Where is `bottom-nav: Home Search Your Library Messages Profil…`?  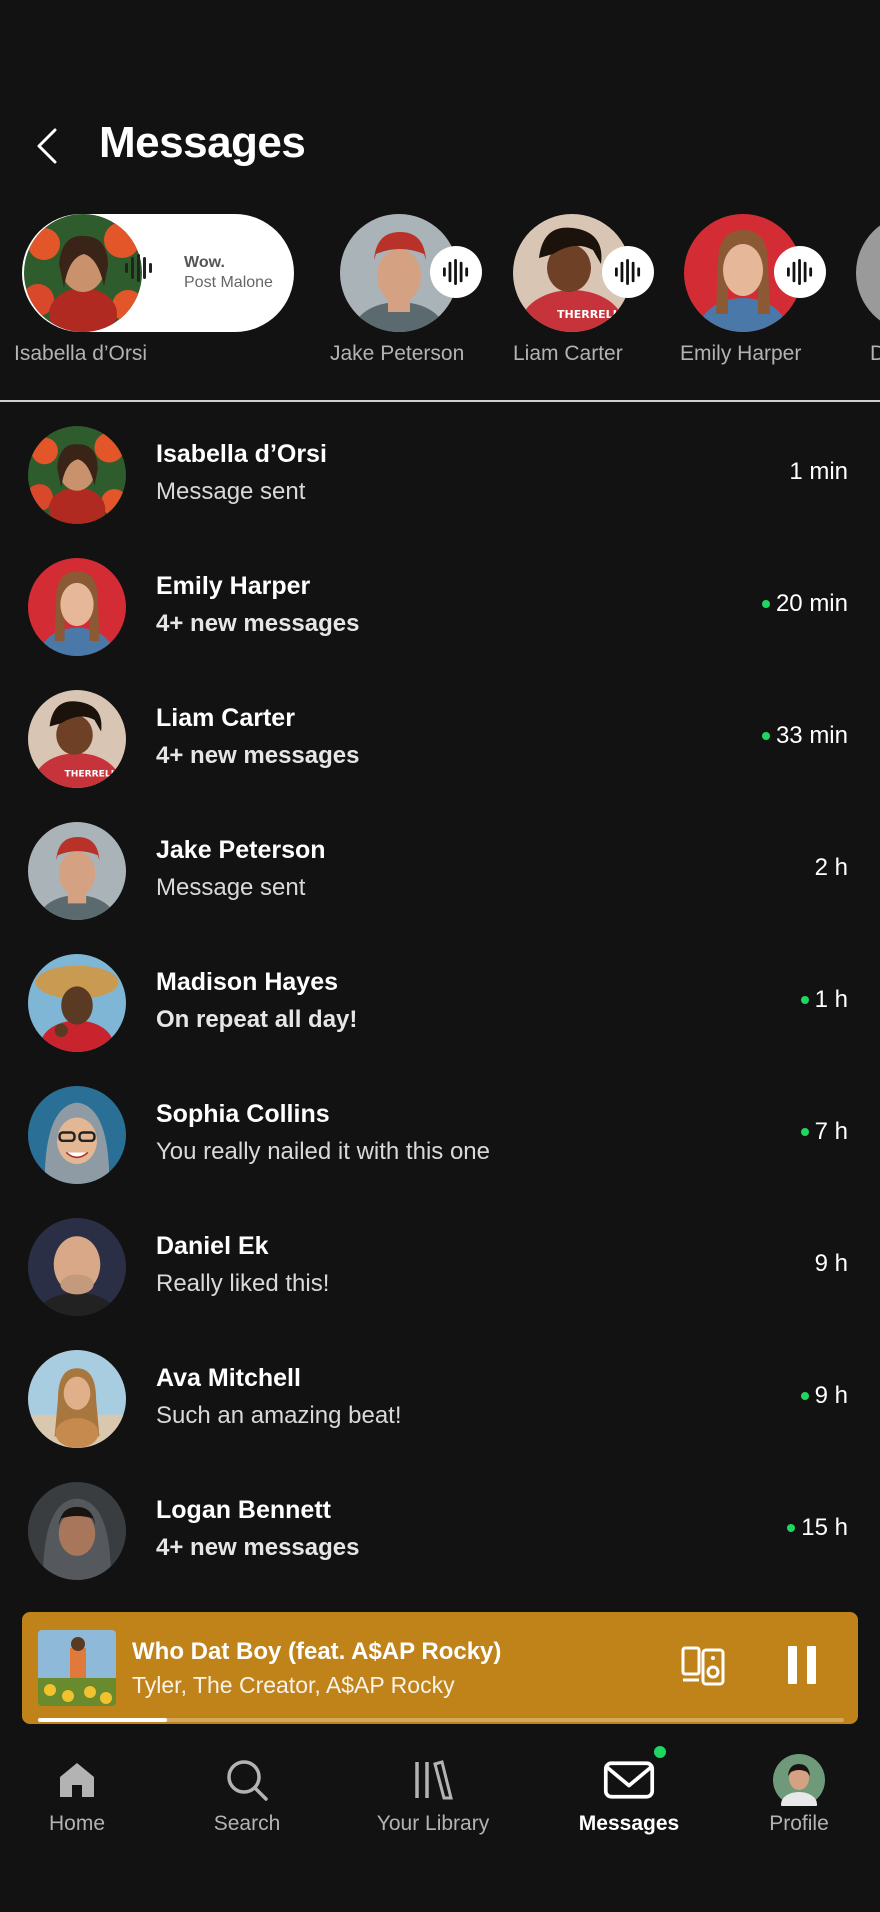 bottom-nav: Home Search Your Library Messages Profil… is located at coordinates (440, 1826).